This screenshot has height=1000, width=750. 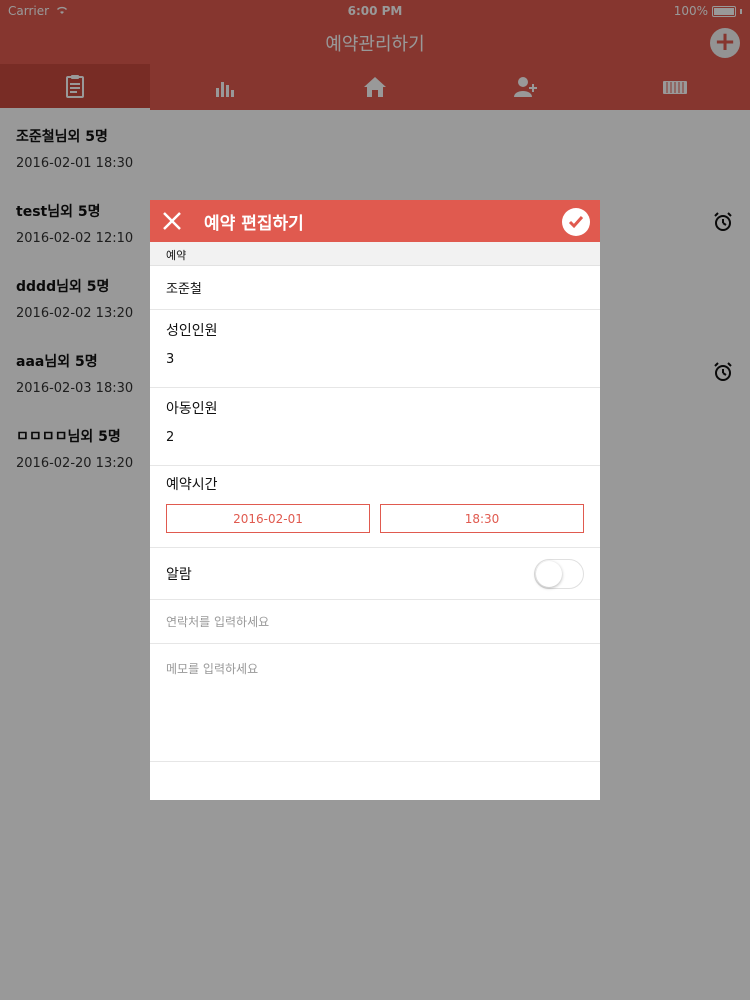 What do you see at coordinates (375, 432) in the screenshot?
I see `children-row: 아동인원 2` at bounding box center [375, 432].